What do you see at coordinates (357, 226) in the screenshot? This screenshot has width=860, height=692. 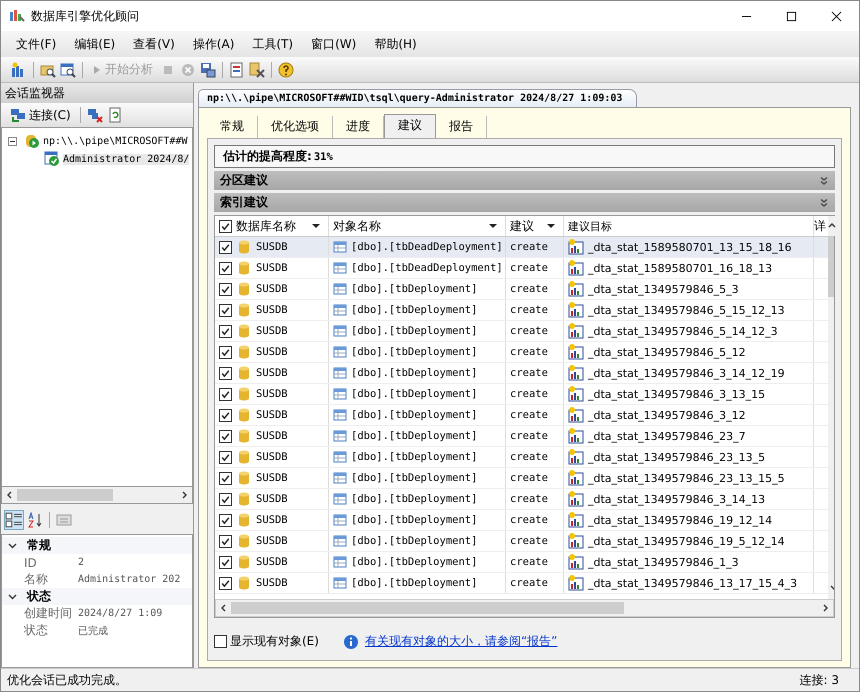 I see `column-header: 对象名称` at bounding box center [357, 226].